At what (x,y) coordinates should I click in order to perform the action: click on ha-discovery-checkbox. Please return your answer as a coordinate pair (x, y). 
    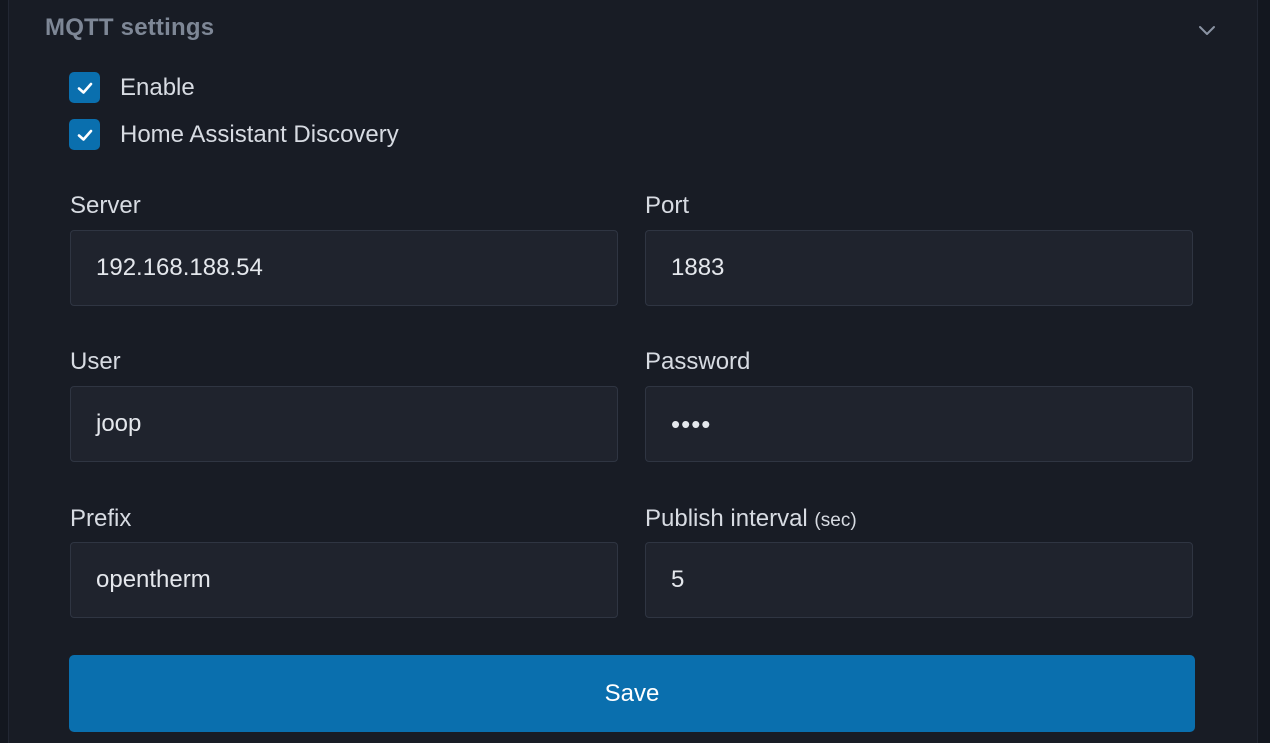
    Looking at the image, I should click on (84, 134).